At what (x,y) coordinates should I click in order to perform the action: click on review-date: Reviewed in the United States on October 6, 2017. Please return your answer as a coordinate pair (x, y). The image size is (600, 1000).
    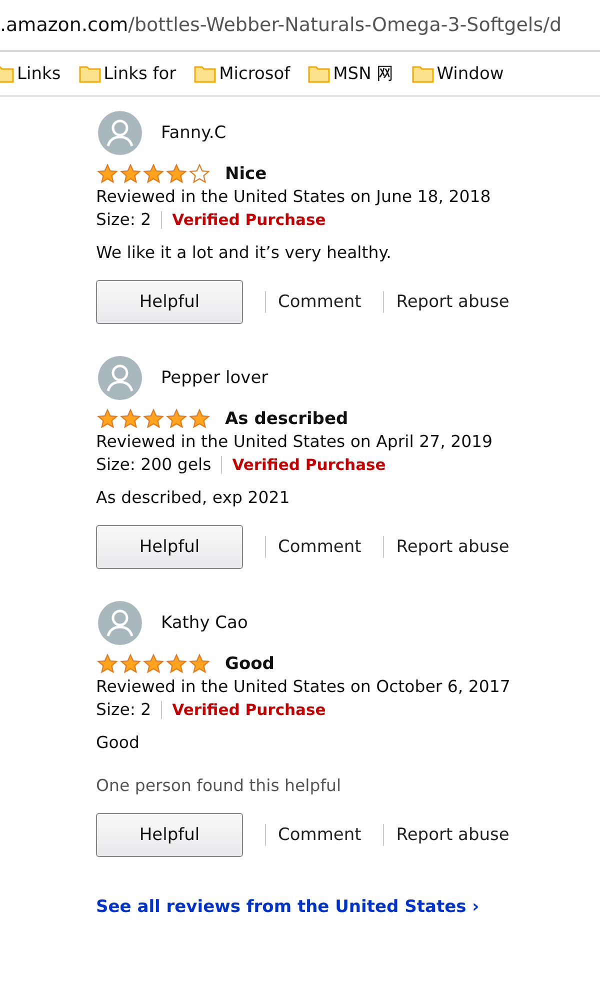
    Looking at the image, I should click on (304, 686).